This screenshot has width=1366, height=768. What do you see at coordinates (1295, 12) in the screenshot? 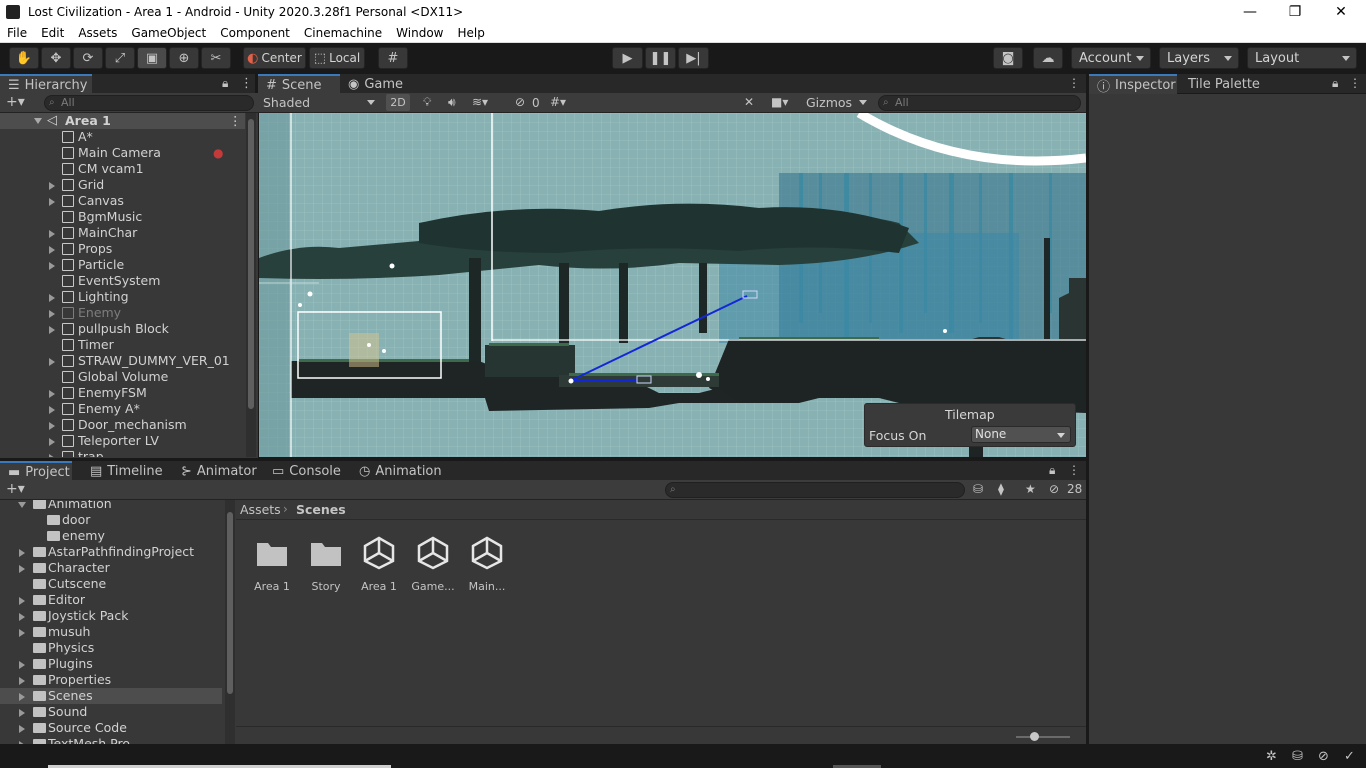
I see `maximize-button: ❐` at bounding box center [1295, 12].